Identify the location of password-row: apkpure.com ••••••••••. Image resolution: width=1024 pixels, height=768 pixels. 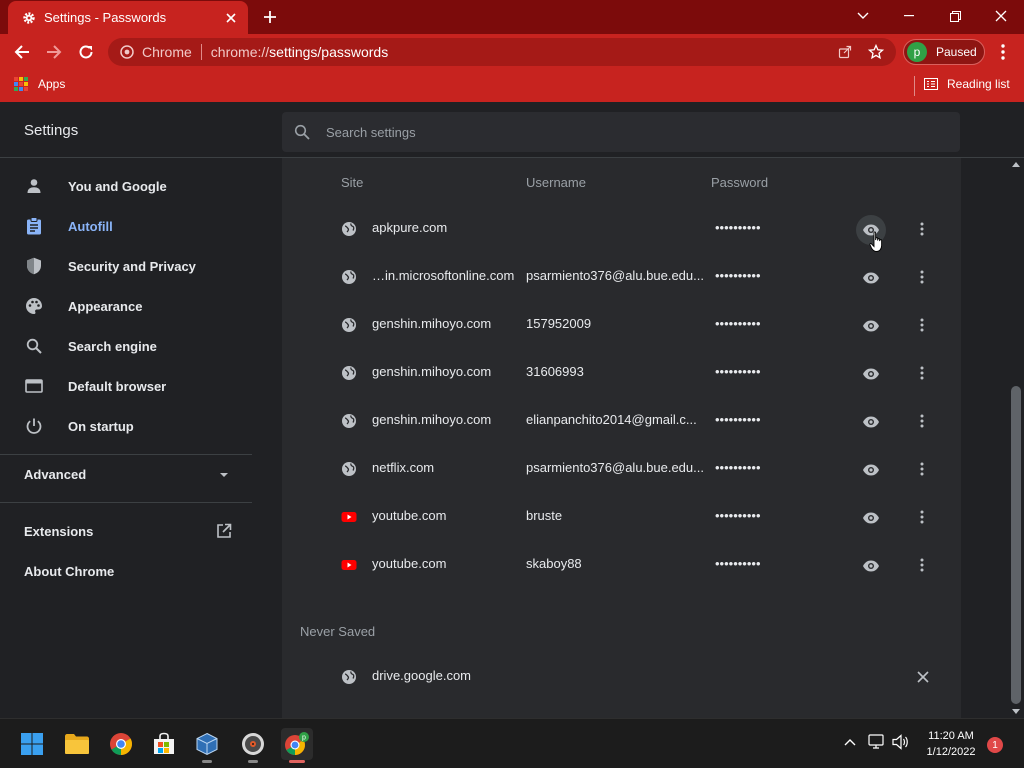
(621, 229).